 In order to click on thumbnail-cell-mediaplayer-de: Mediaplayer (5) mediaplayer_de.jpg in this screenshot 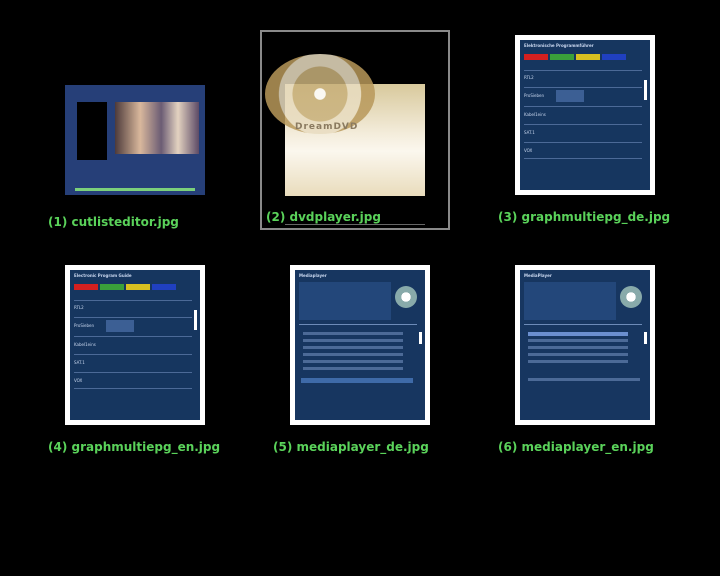, I will do `click(360, 365)`.